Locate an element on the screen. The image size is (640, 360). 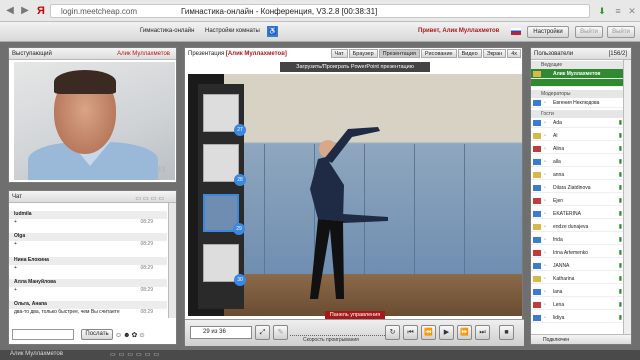
tab-presentation: Презентация is located at coordinates (399, 53).